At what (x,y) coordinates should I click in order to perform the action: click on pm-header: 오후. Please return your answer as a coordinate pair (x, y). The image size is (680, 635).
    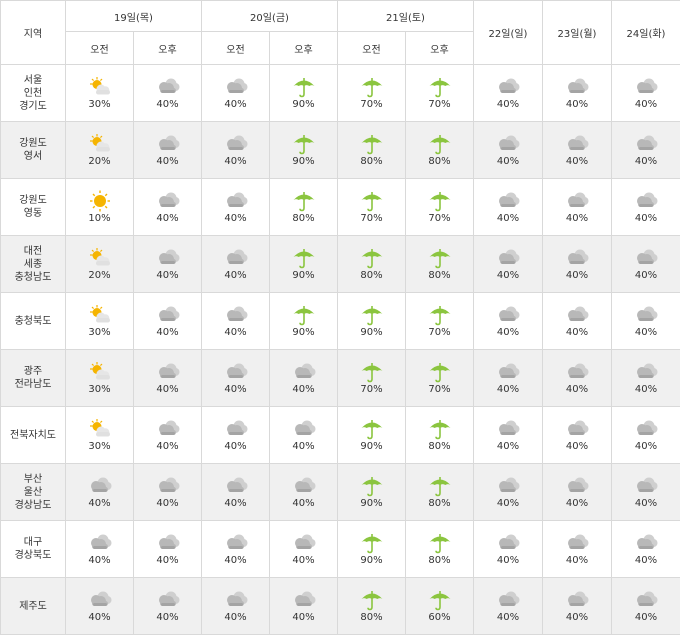
    Looking at the image, I should click on (303, 48).